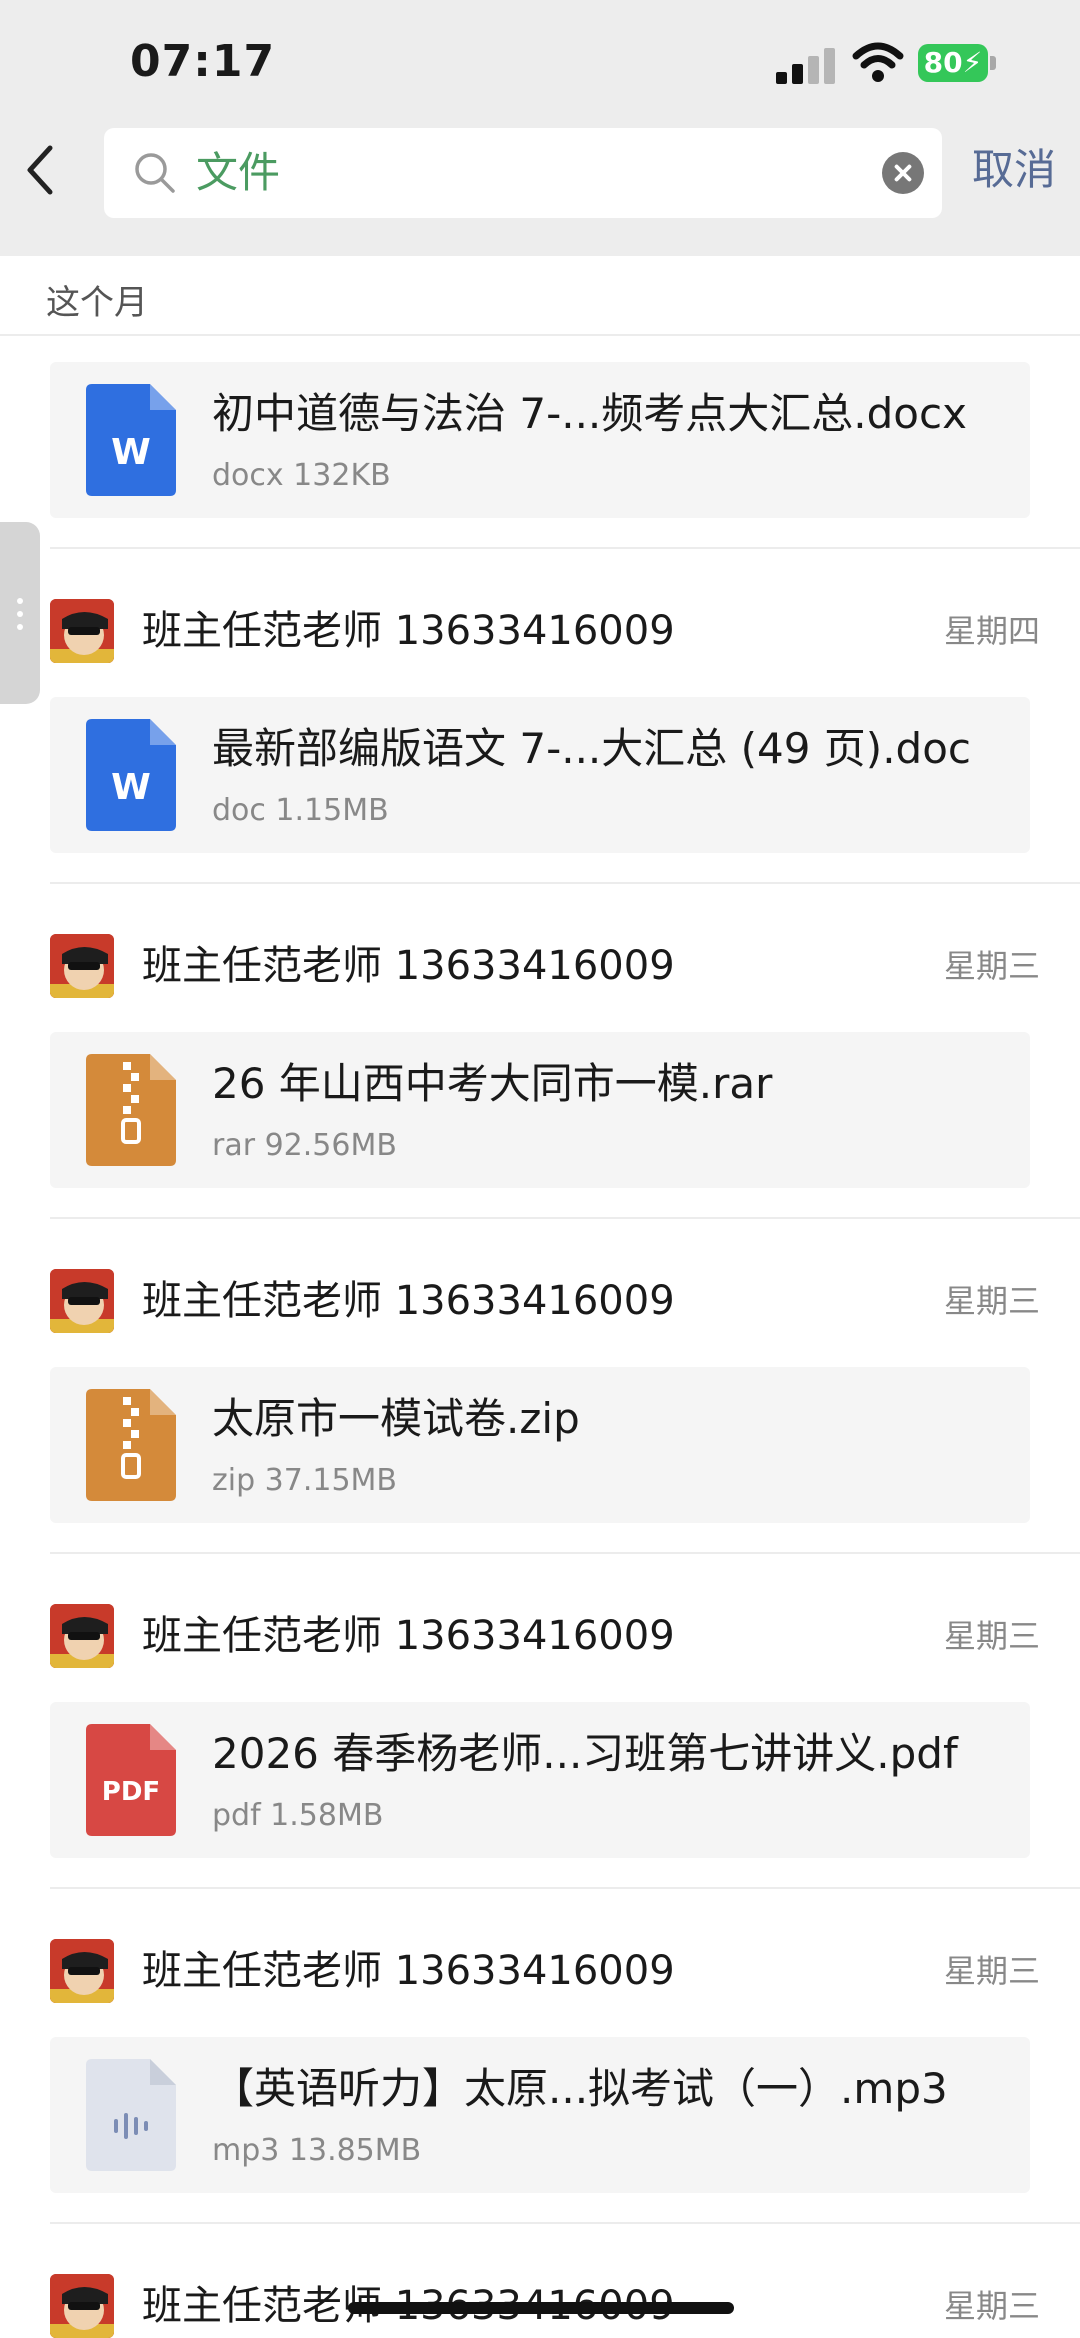 Image resolution: width=1080 pixels, height=2338 pixels. Describe the element at coordinates (540, 2115) in the screenshot. I see `file-card: 【英语听力】太原...拟考试（一）.mp3 mp3 13.85MB` at that location.